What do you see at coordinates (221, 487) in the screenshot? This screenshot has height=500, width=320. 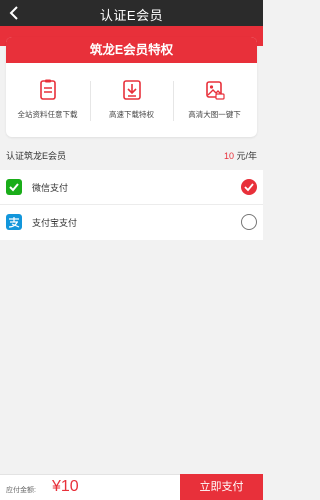 I see `pay-now-button: 立即支付` at bounding box center [221, 487].